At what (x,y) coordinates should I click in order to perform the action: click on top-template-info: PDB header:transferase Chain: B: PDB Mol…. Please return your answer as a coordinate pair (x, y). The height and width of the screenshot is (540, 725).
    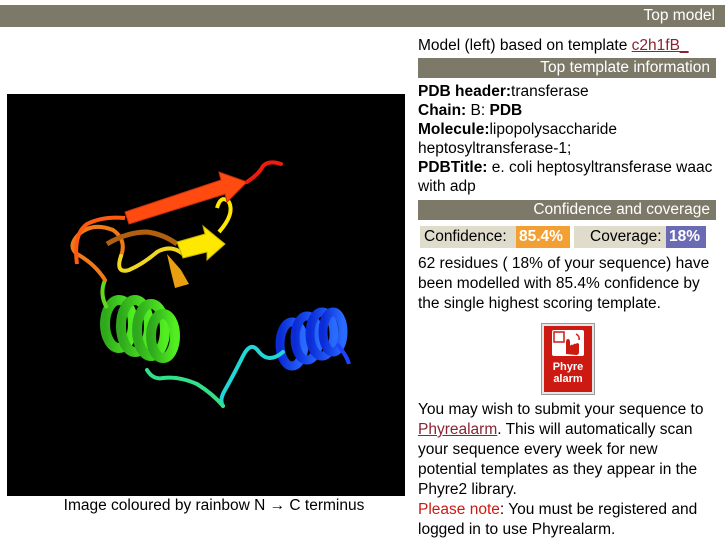
    Looking at the image, I should click on (568, 139).